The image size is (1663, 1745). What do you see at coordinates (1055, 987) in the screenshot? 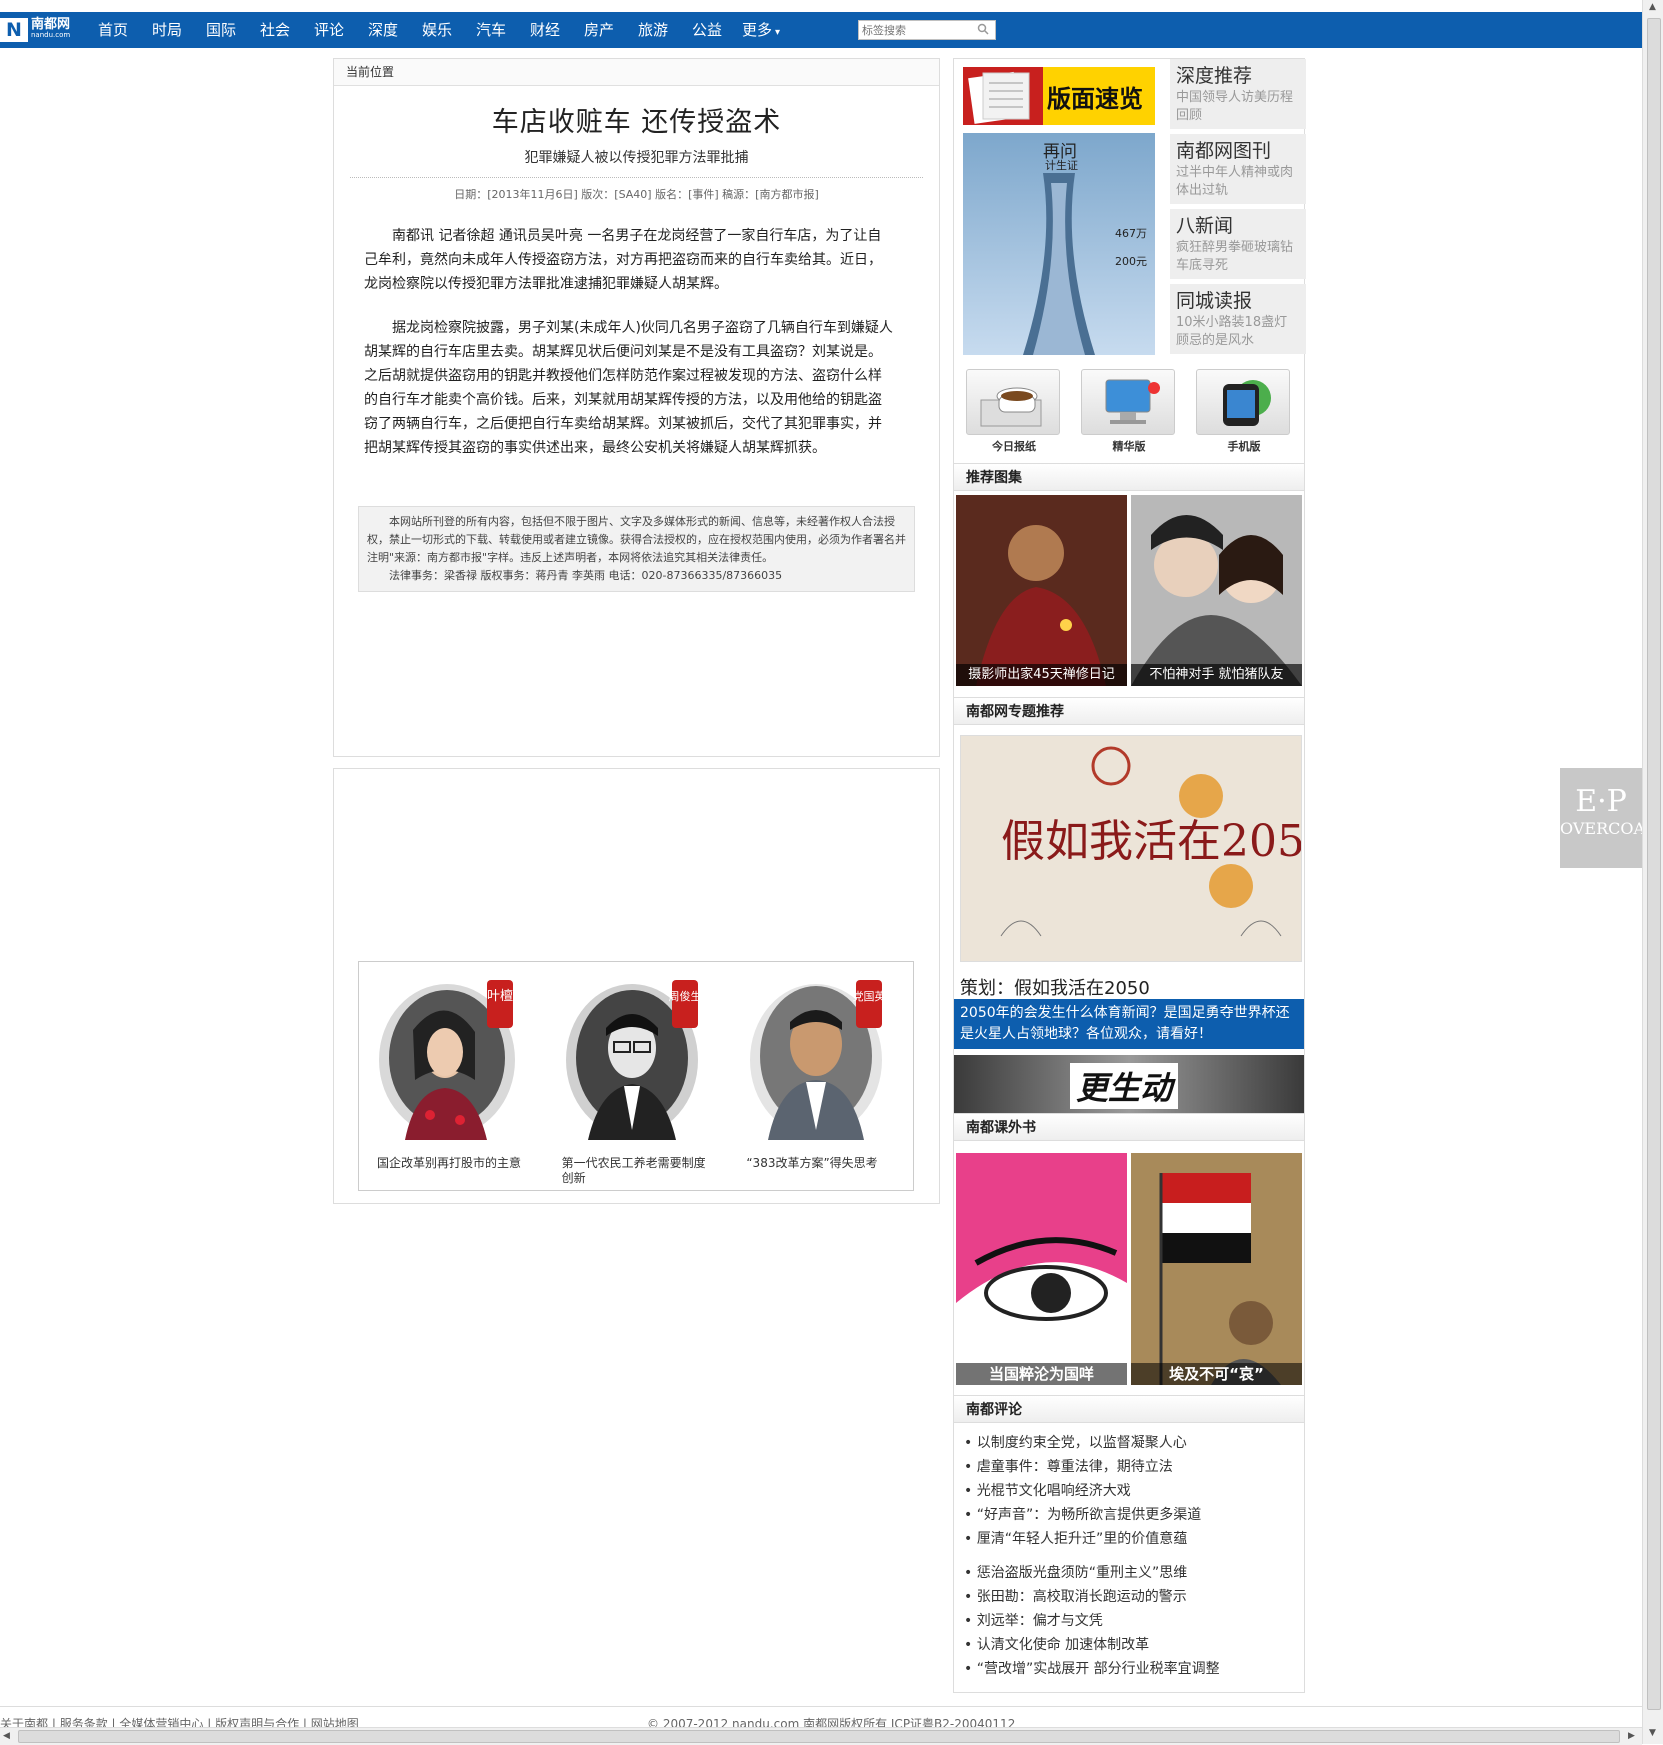
I see `special-headline: 策划：假如我活在2050` at bounding box center [1055, 987].